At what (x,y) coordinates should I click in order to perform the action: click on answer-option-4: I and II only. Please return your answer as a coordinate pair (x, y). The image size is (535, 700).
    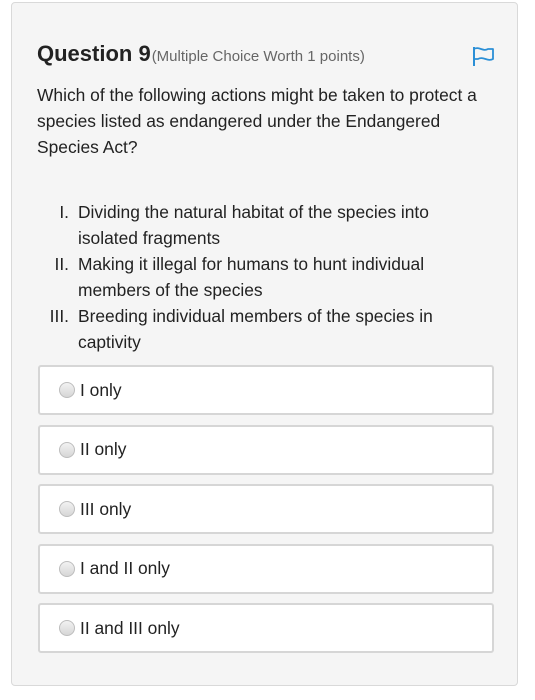
    Looking at the image, I should click on (266, 568).